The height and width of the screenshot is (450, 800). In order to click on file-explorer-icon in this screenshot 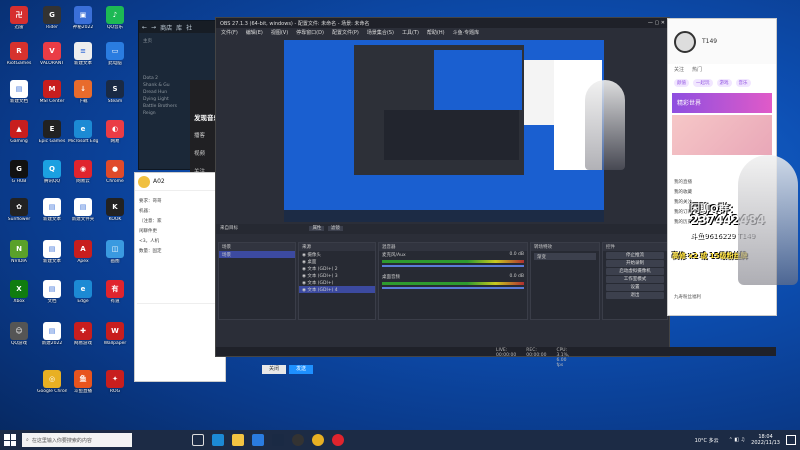, I will do `click(238, 440)`.